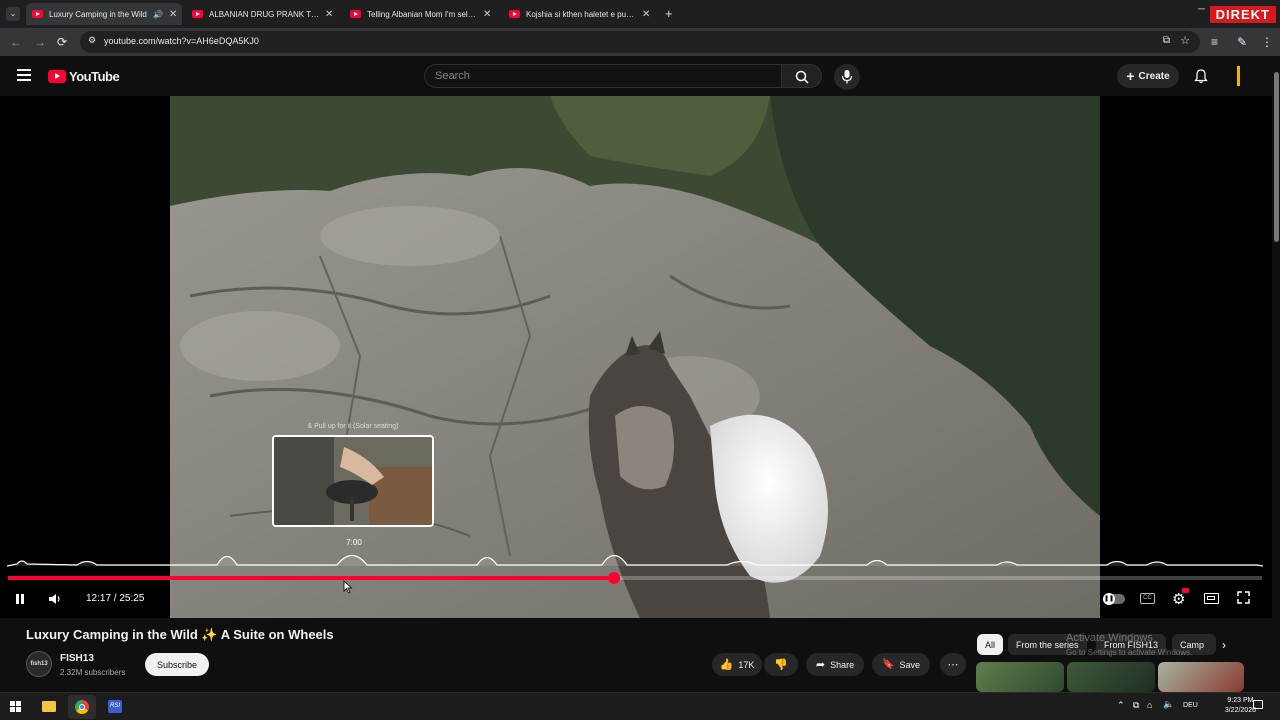 The height and width of the screenshot is (720, 1280). Describe the element at coordinates (781, 664) in the screenshot. I see `dislike-button: 👎` at that location.